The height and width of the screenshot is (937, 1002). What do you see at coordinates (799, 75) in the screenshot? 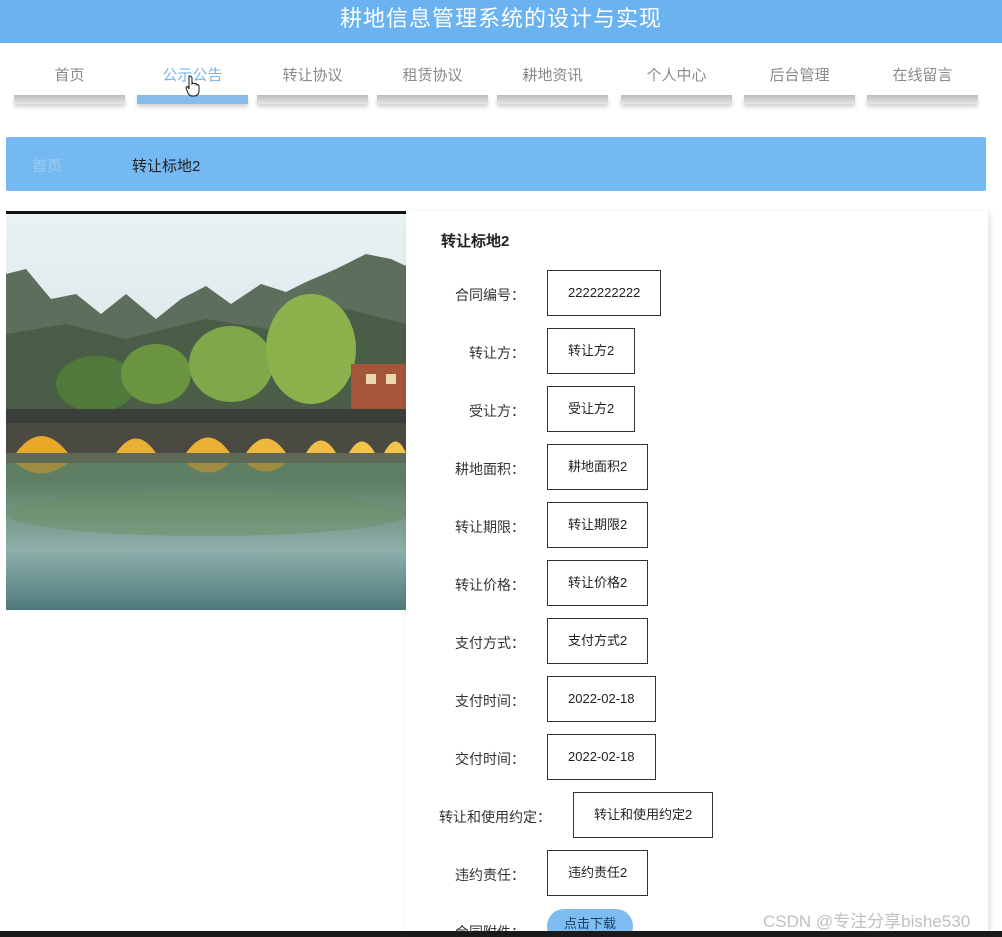
I see `nav-item-label: 后台管理` at bounding box center [799, 75].